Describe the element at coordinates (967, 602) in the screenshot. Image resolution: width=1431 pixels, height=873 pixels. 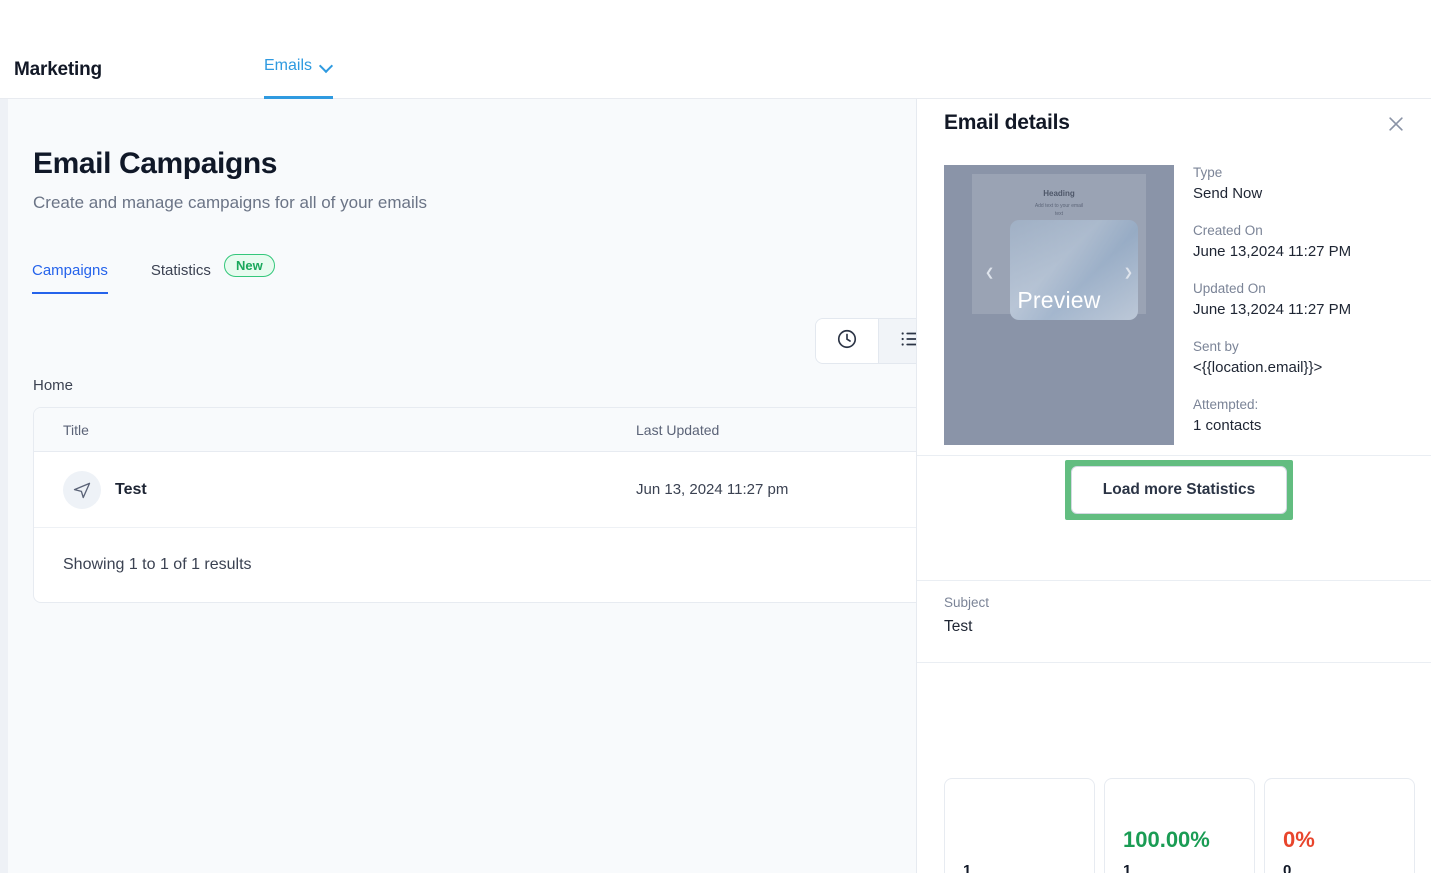
I see `subject-label: Subject` at that location.